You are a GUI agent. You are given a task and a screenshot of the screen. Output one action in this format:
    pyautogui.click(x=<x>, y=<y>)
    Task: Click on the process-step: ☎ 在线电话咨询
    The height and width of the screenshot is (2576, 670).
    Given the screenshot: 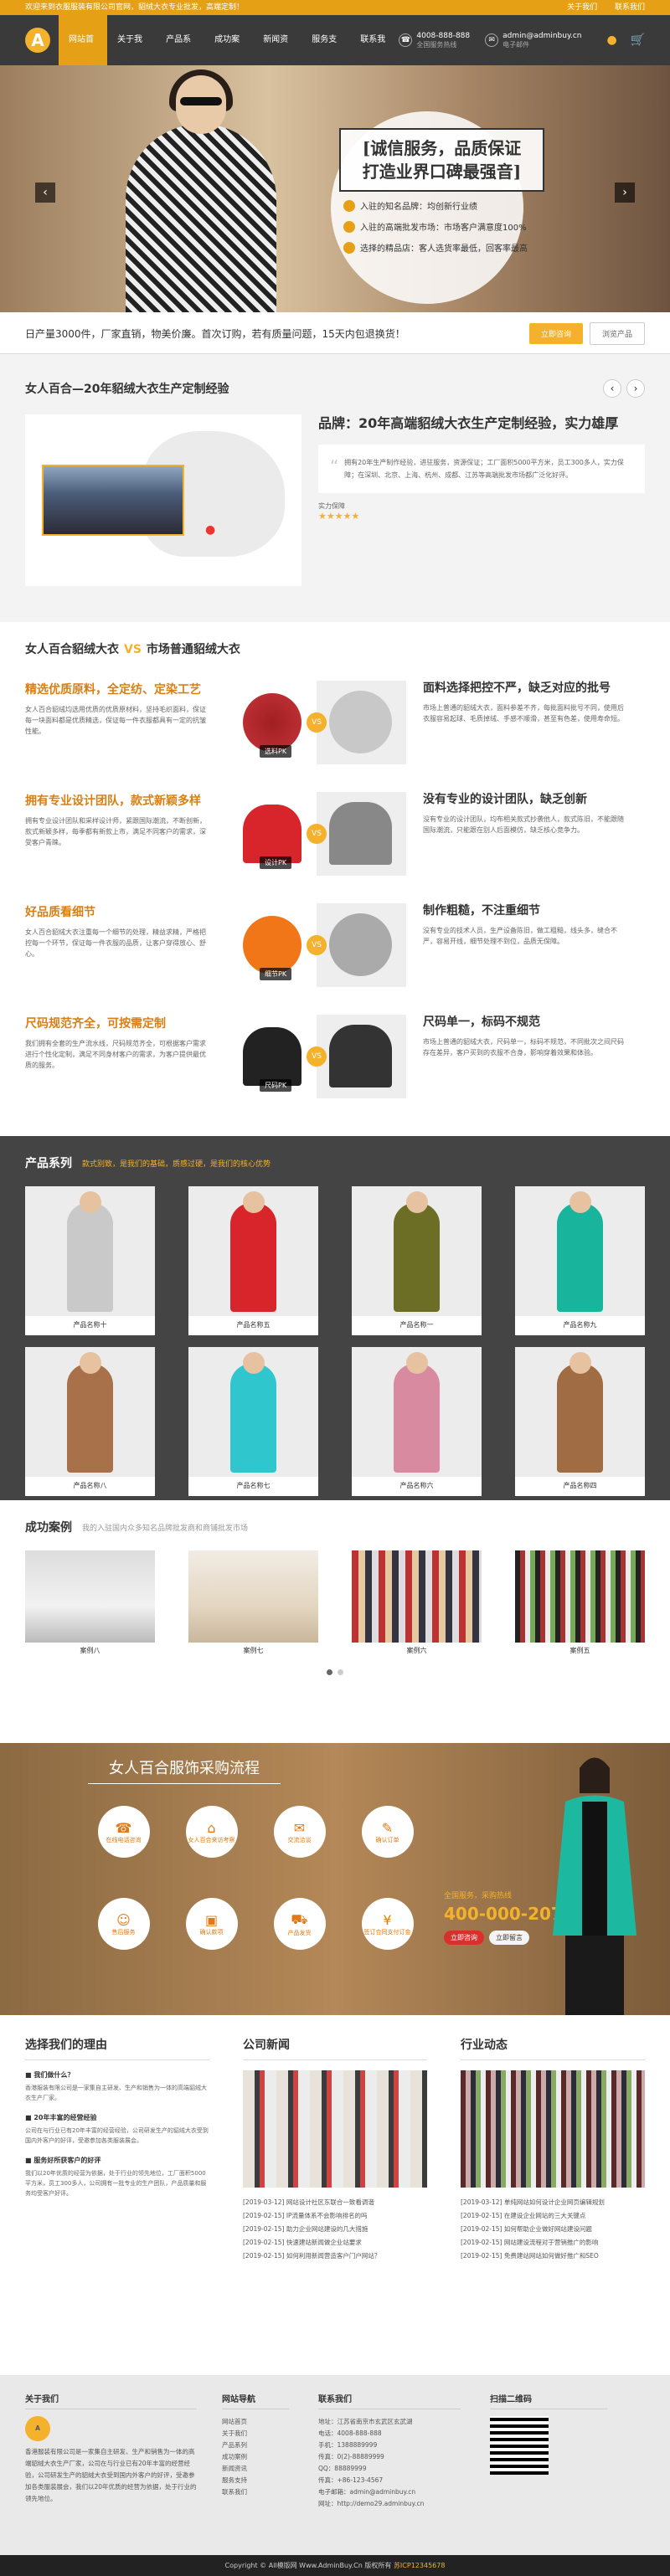 What is the action you would take?
    pyautogui.click(x=124, y=1852)
    